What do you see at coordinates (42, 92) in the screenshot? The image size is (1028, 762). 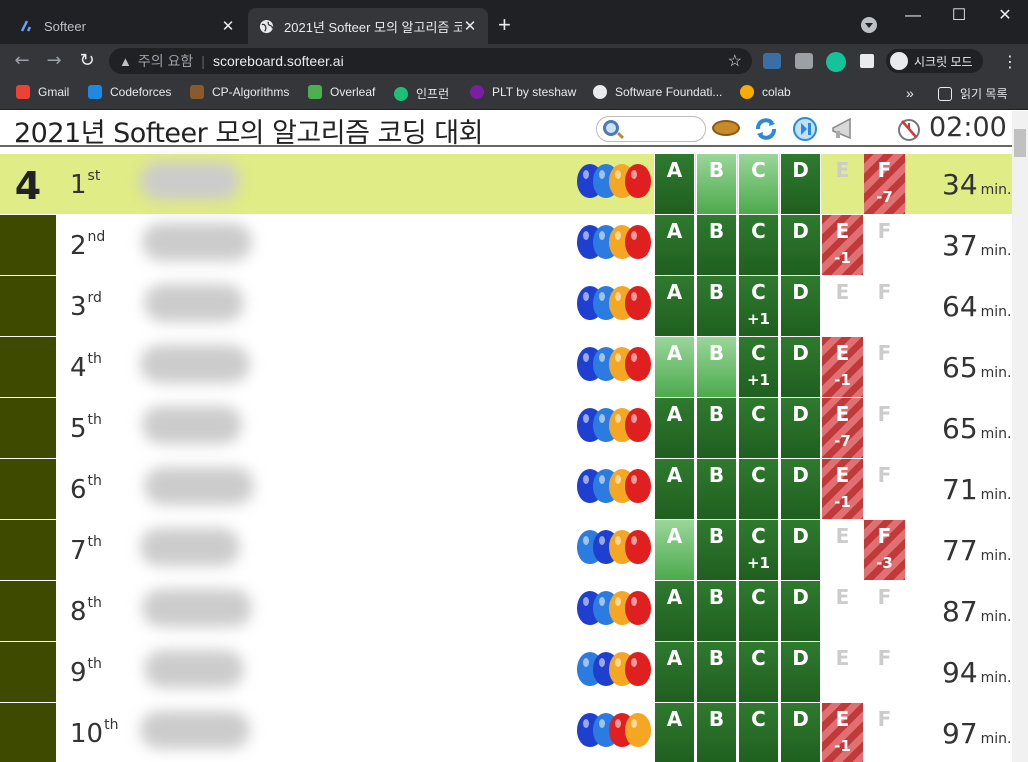 I see `bookmark-gmail: Gmail` at bounding box center [42, 92].